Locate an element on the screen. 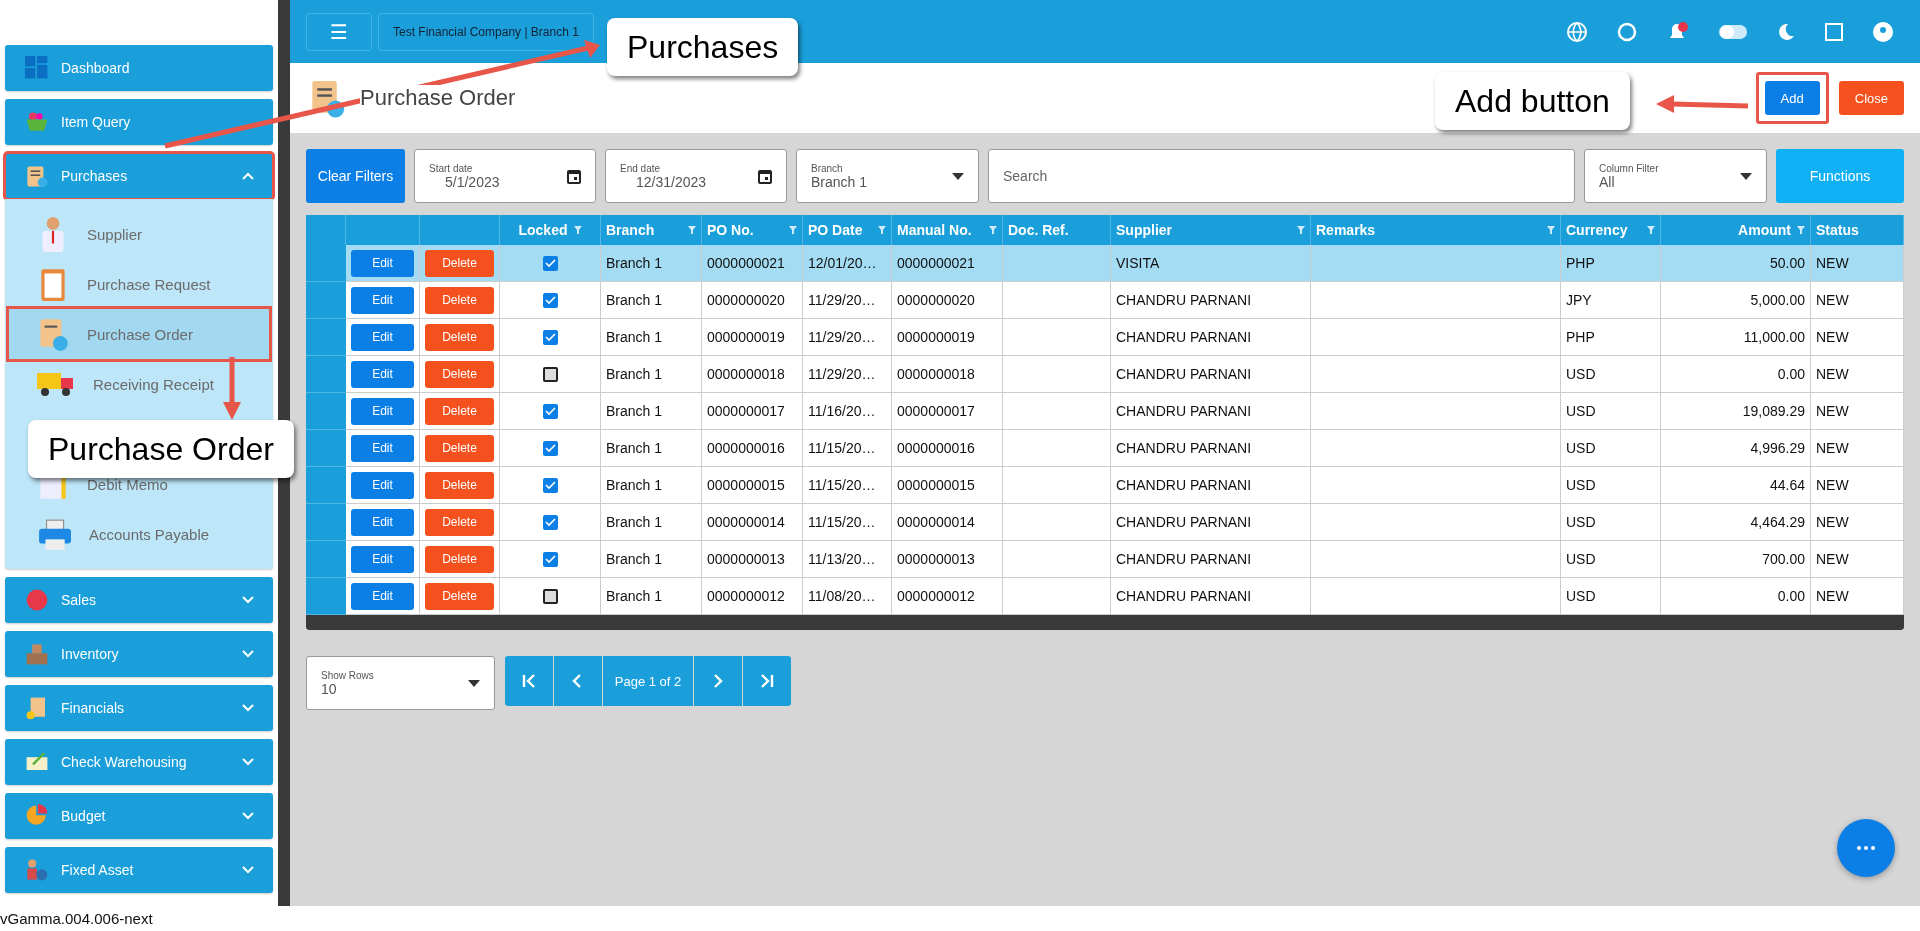 The width and height of the screenshot is (1920, 931). first-page-icon is located at coordinates (529, 681).